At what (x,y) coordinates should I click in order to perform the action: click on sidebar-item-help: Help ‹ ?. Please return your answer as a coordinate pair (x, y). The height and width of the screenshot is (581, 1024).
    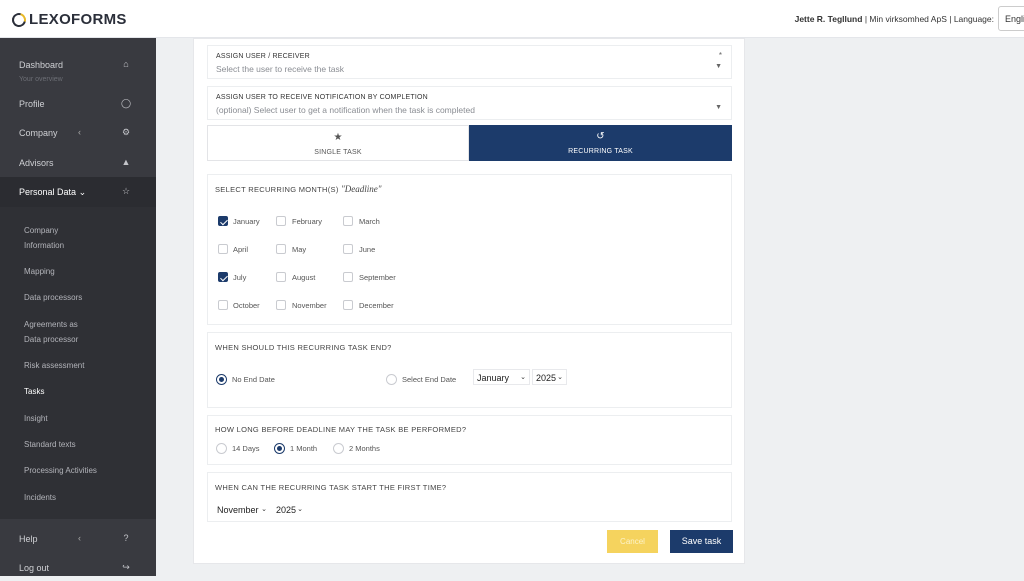
    Looking at the image, I should click on (78, 538).